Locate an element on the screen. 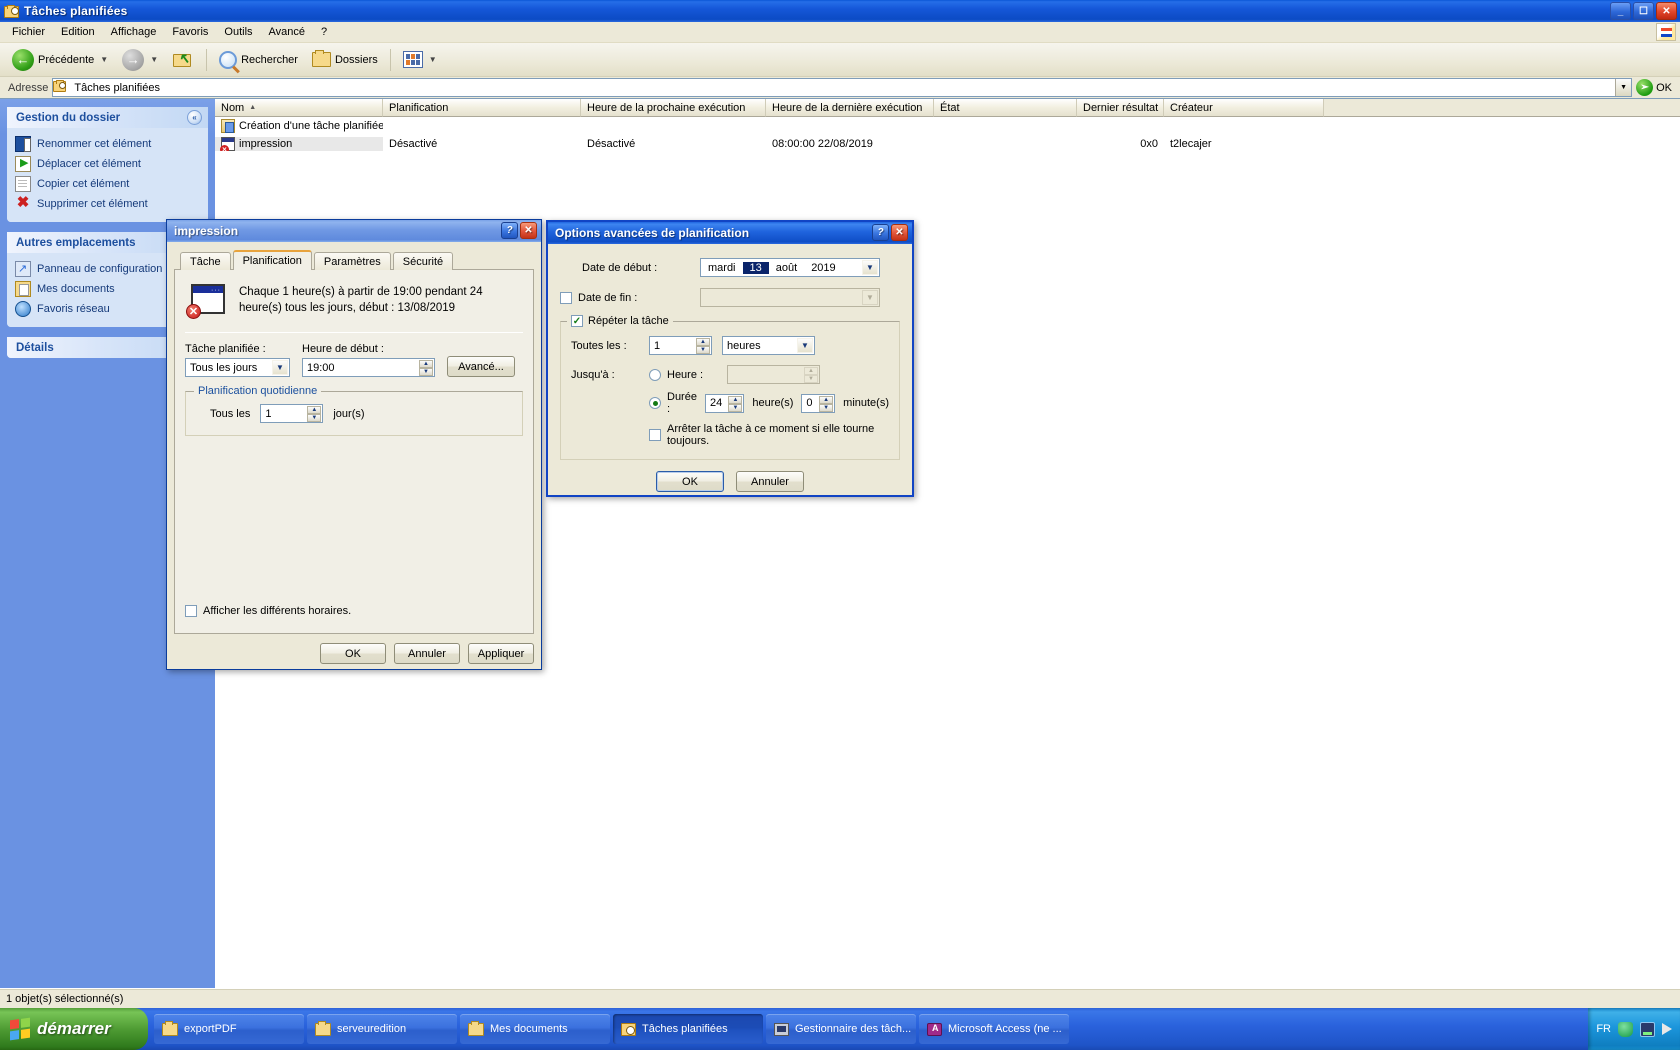  start-date-field: mardi 13 août 2019 ▼ is located at coordinates (790, 267).